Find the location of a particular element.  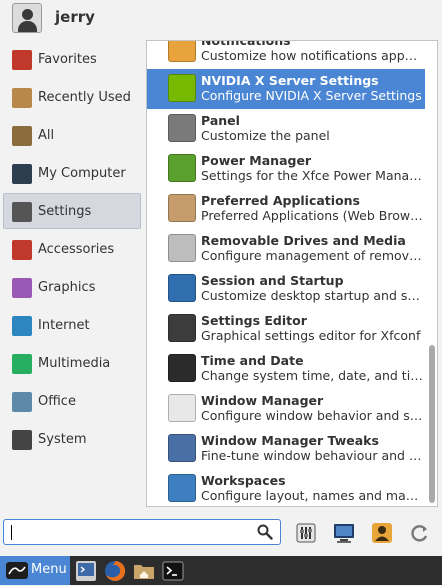

battery-icon is located at coordinates (182, 168).